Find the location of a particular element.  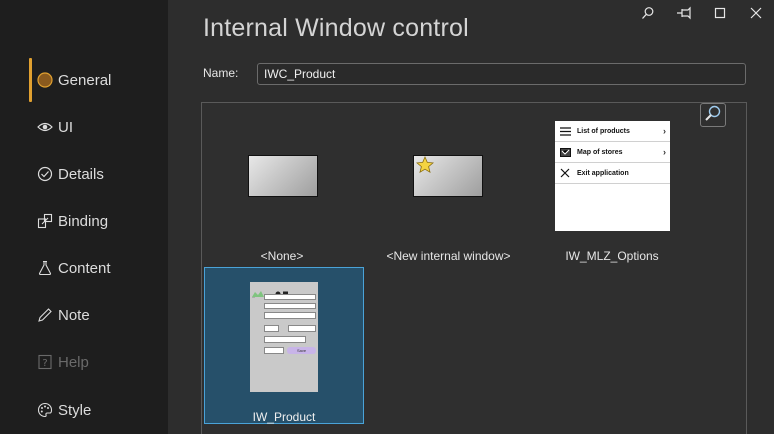

active-indicator is located at coordinates (30, 80).